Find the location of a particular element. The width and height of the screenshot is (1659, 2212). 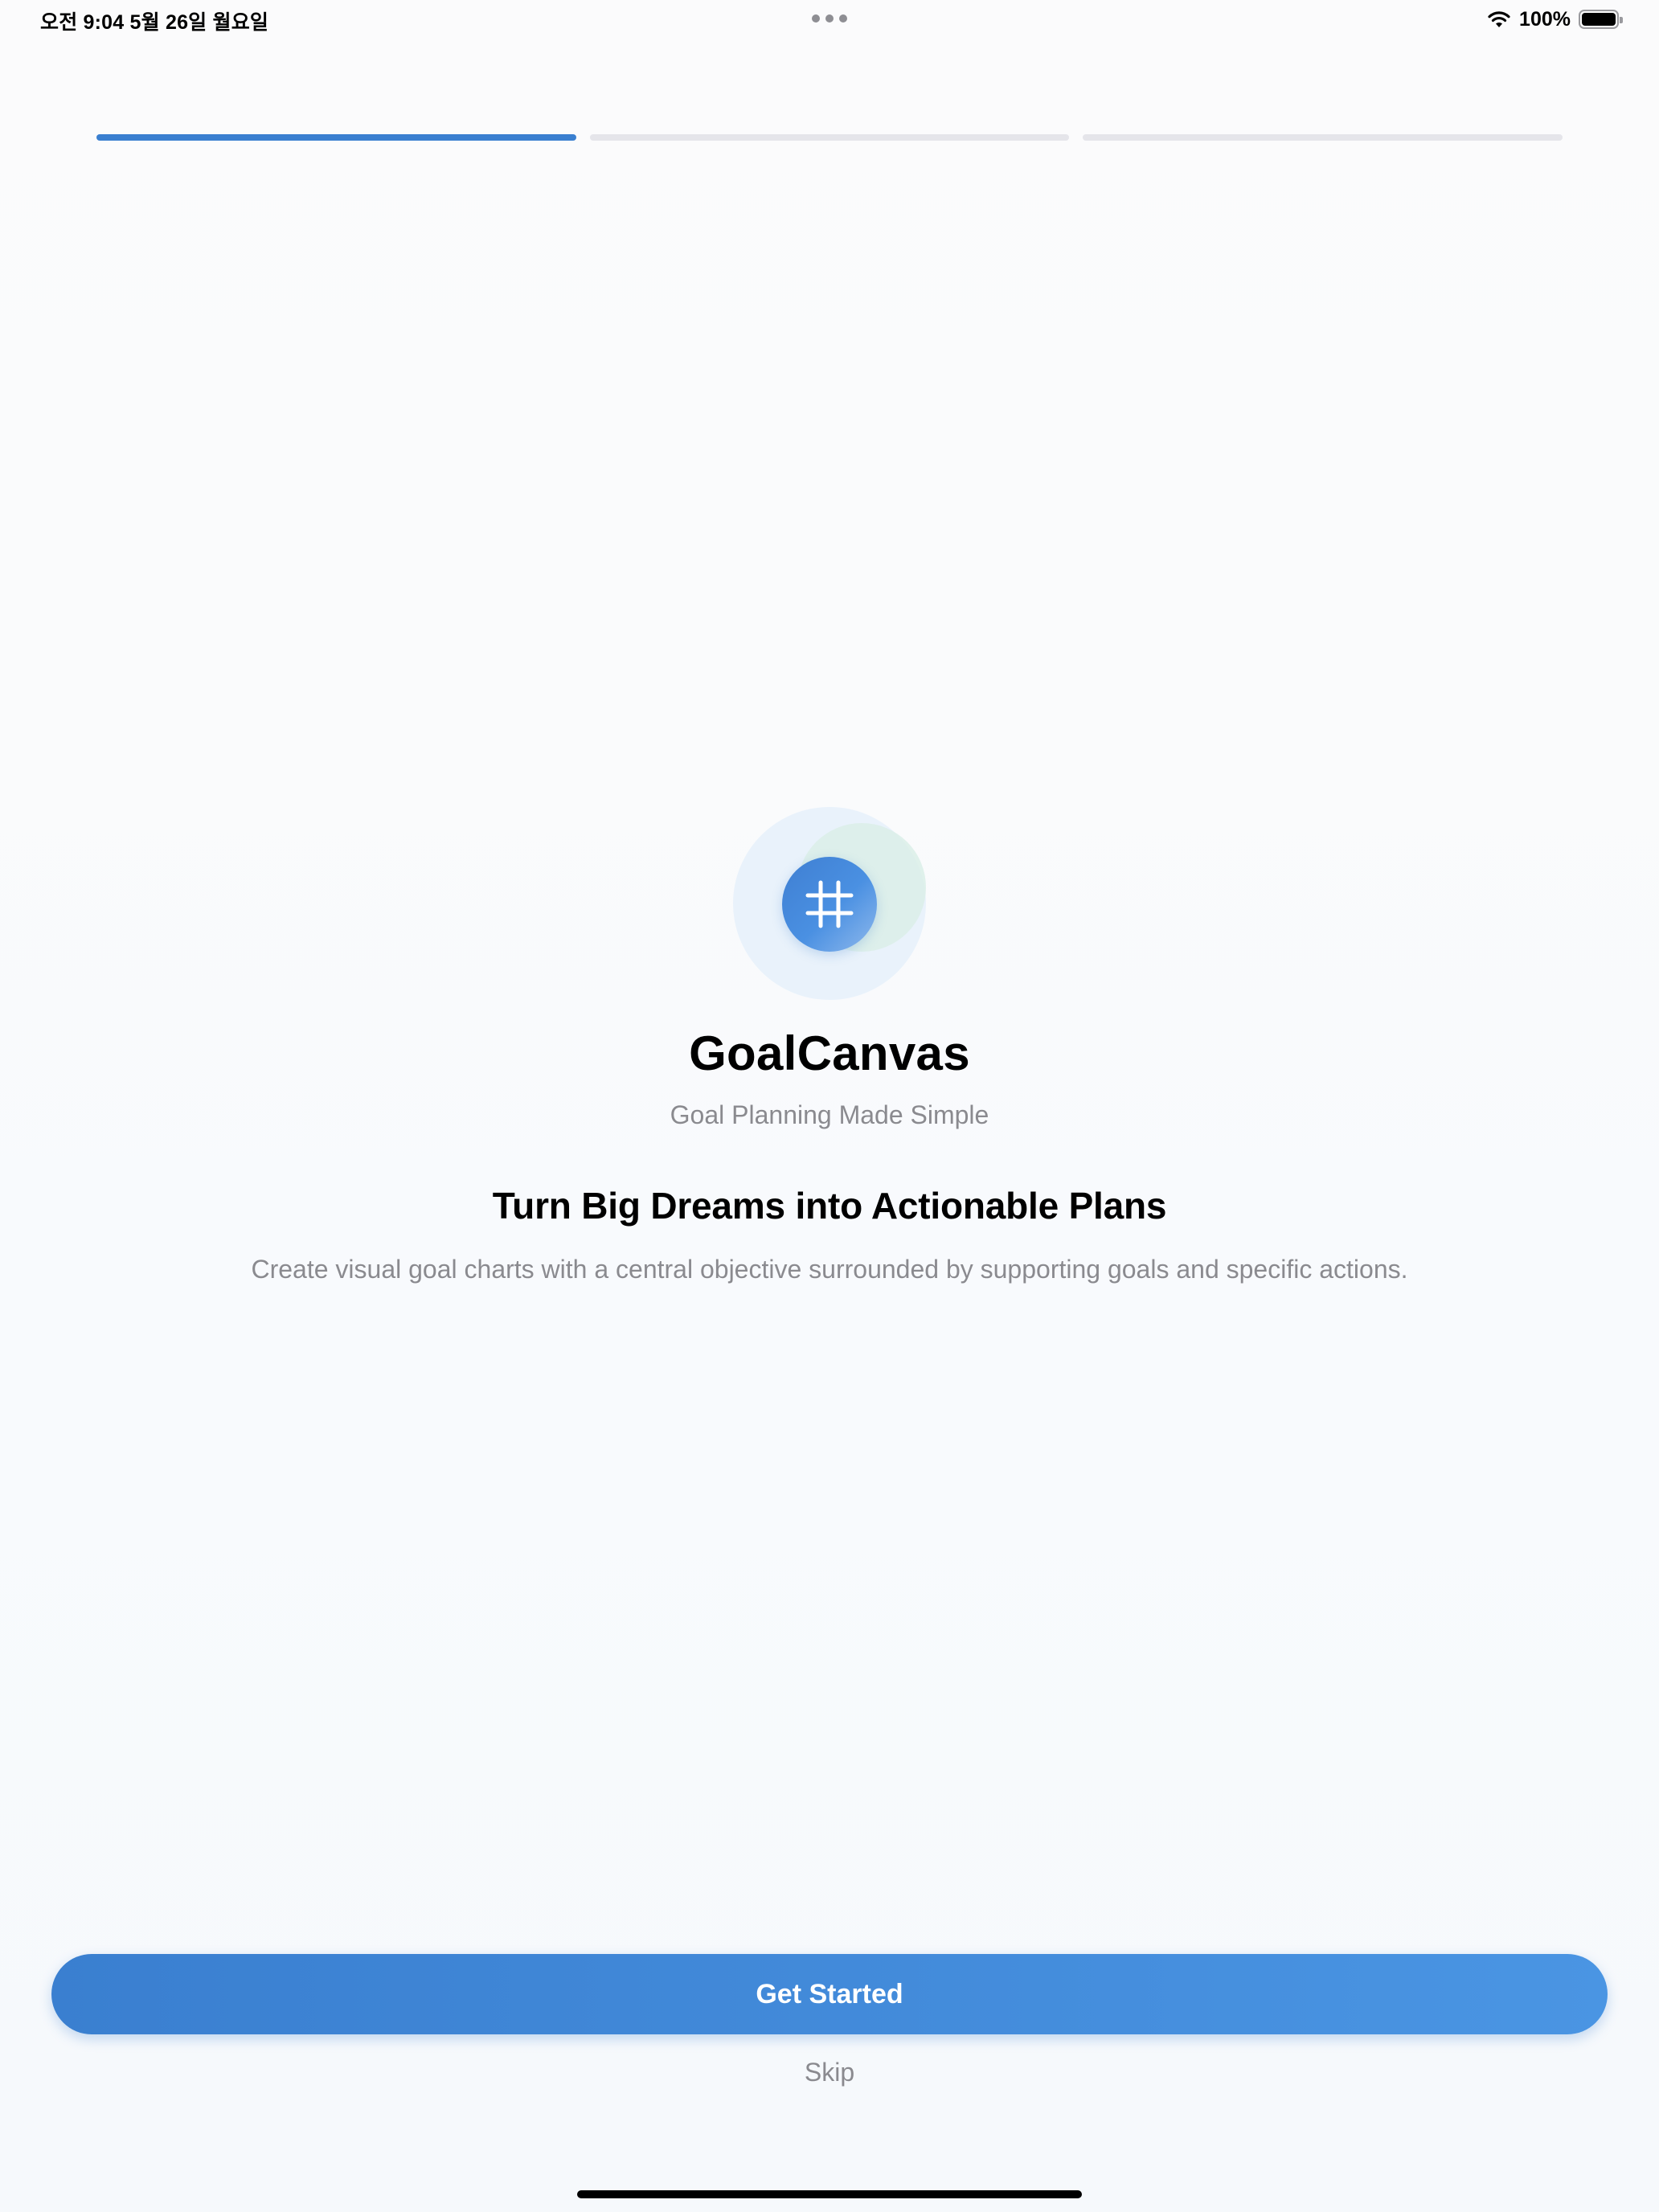

status-bar: 오전 9:04 5월 26일 월요일 100% is located at coordinates (829, 20).